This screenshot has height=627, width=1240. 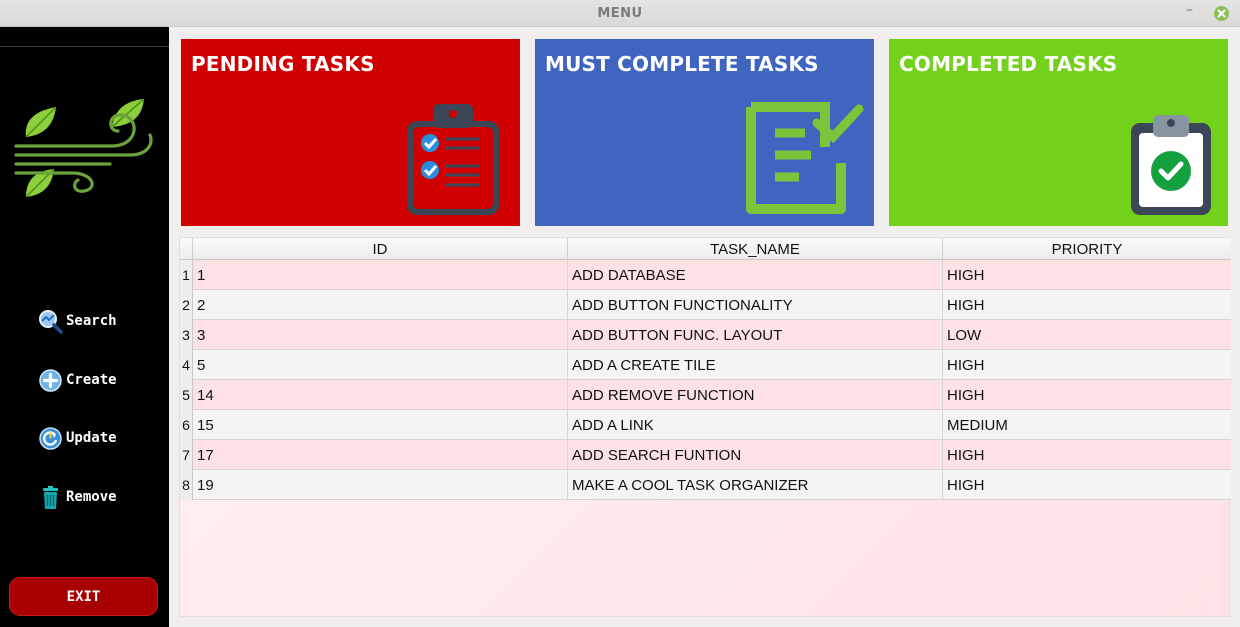 I want to click on leaf-wind-logo, so click(x=84, y=133).